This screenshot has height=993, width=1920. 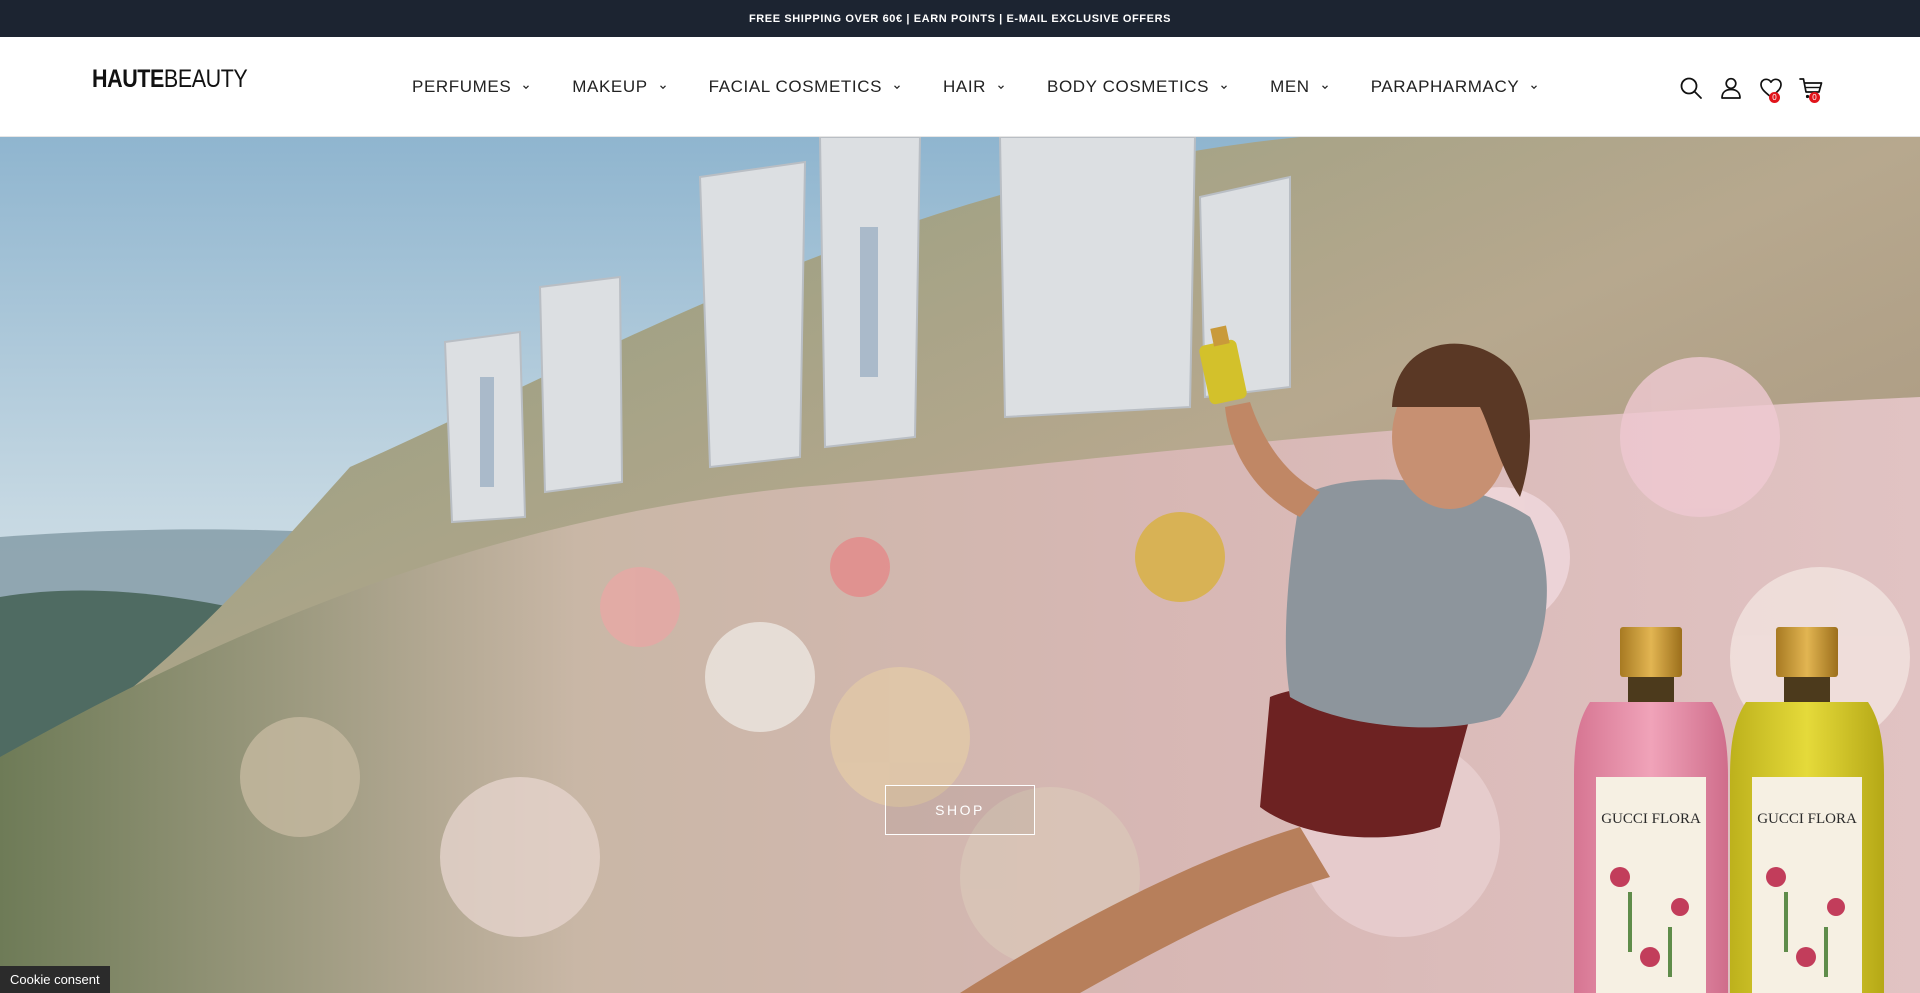 I want to click on bottle-label-pink: GUCCI FLORA, so click(x=1651, y=819).